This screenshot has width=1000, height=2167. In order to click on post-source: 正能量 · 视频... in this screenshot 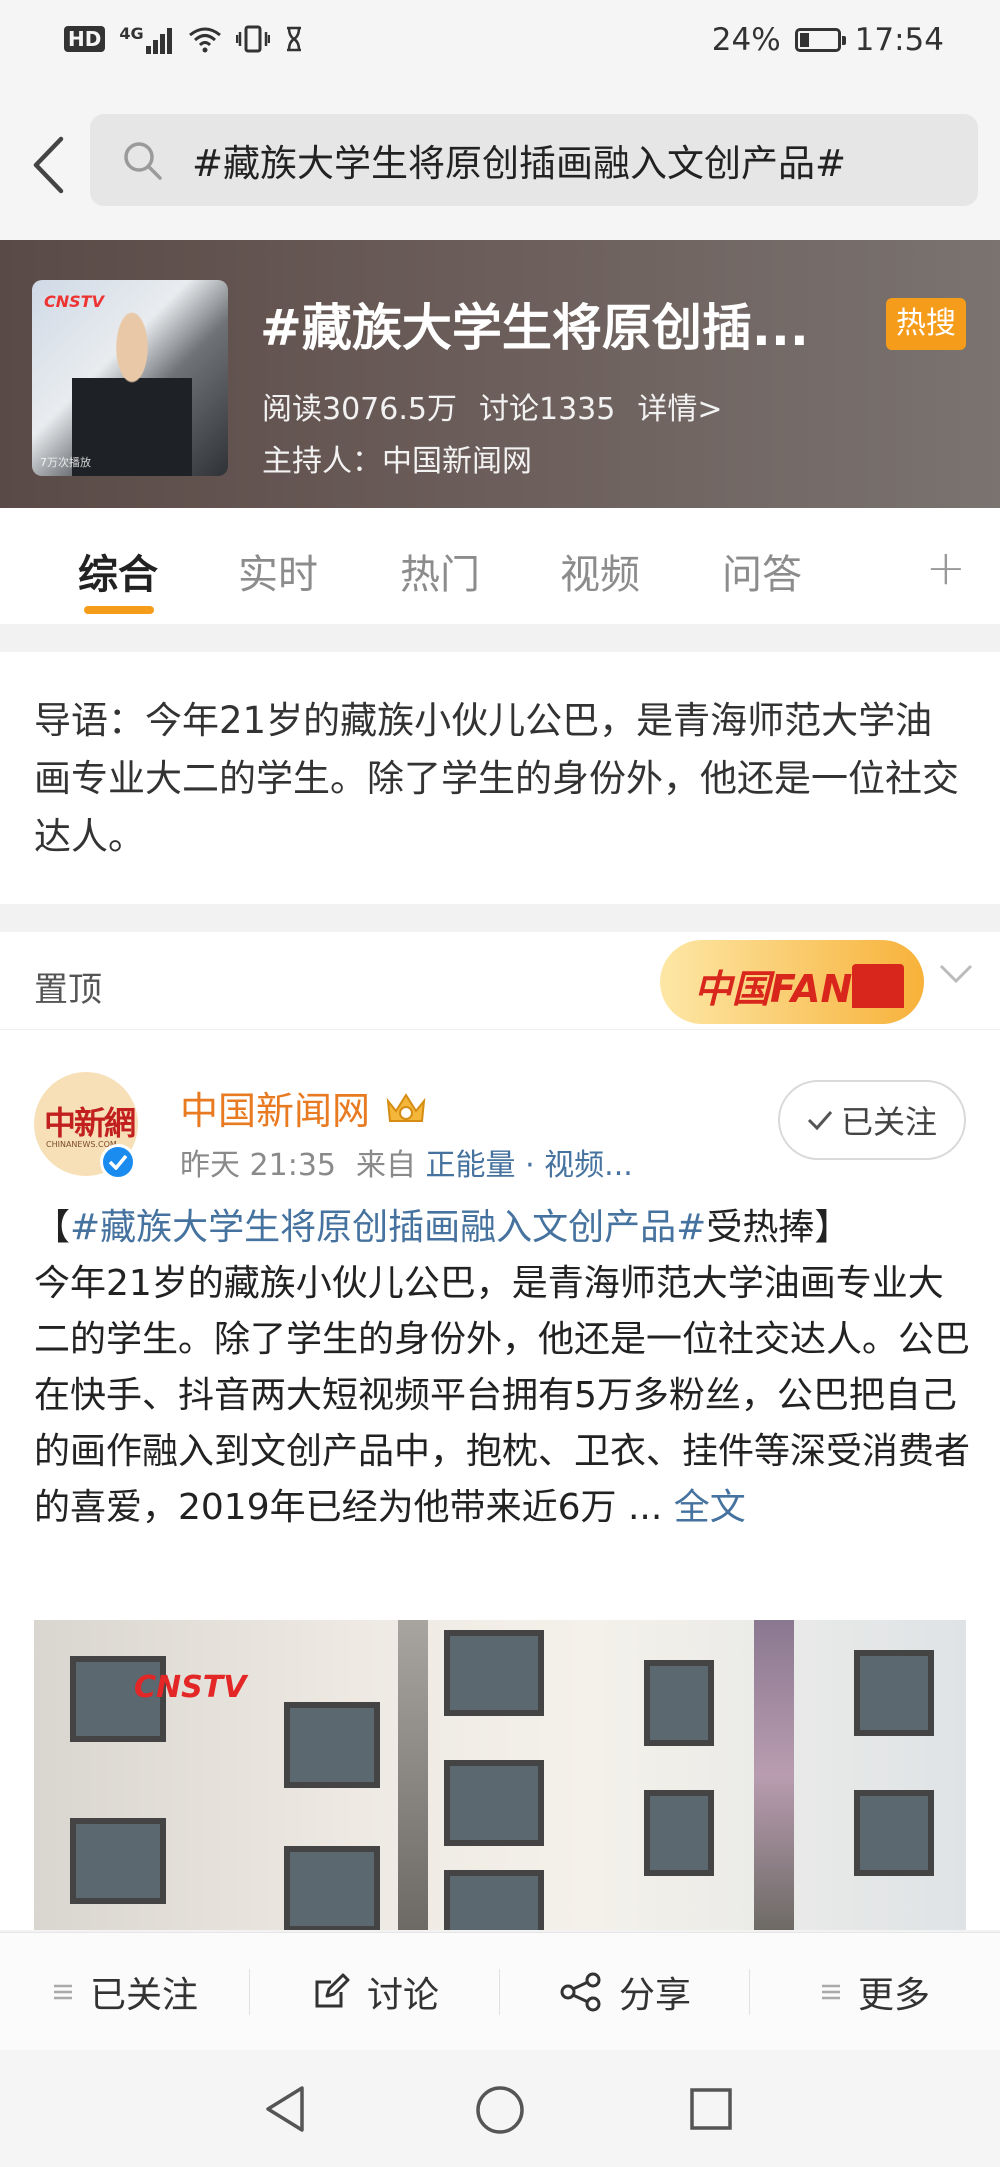, I will do `click(529, 1165)`.